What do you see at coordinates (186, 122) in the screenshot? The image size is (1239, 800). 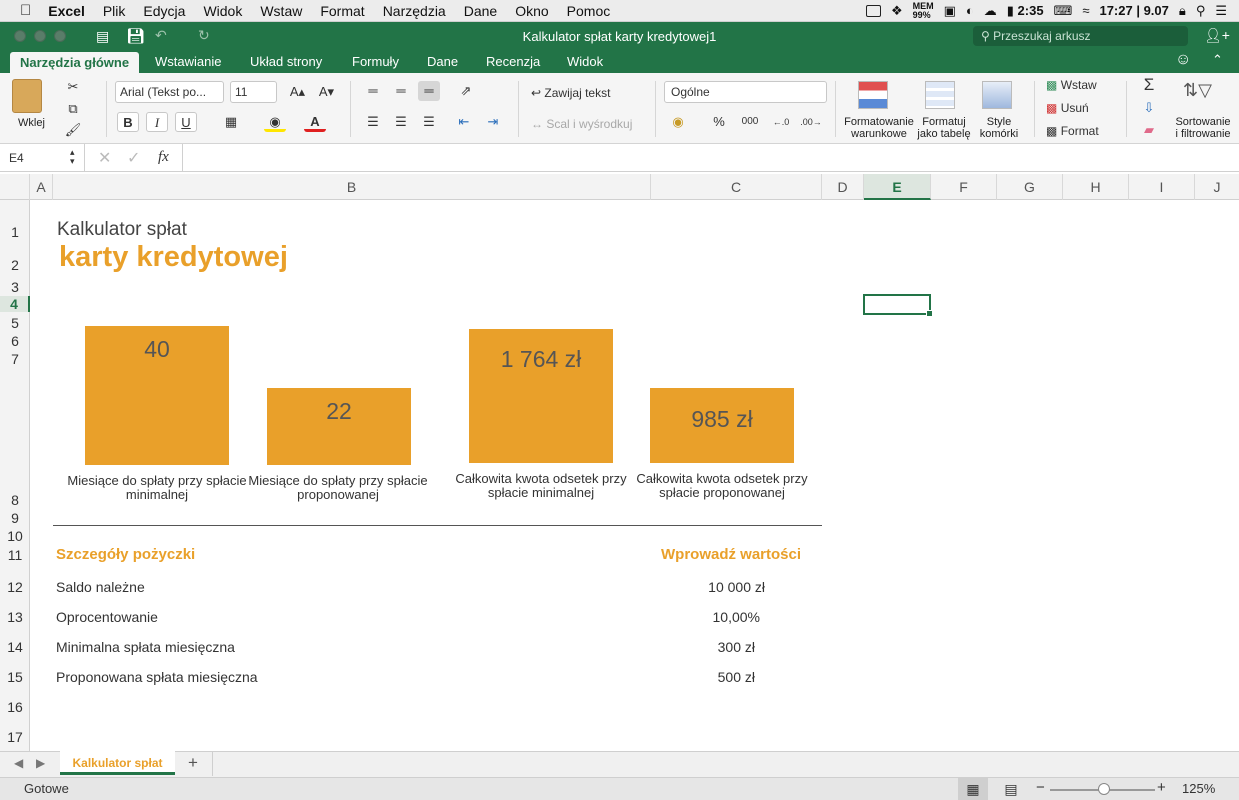 I see `underline-button: U` at bounding box center [186, 122].